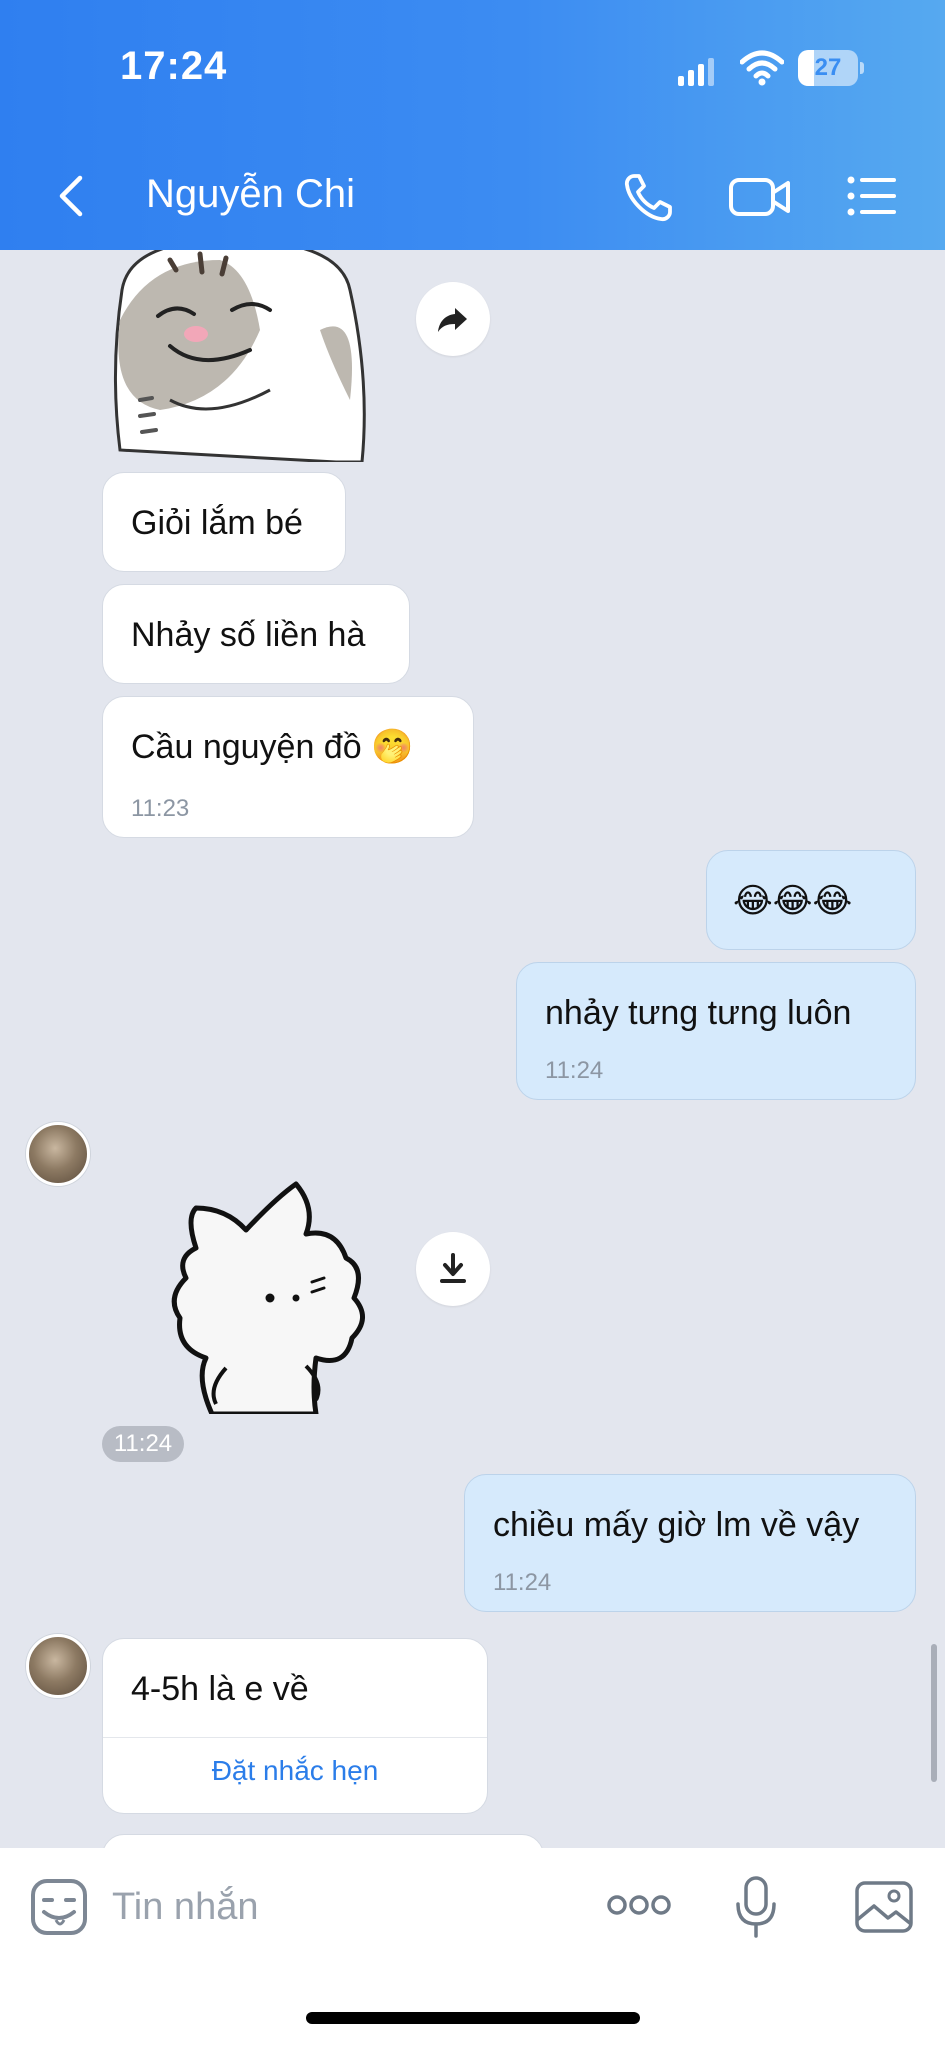 The image size is (945, 2048). What do you see at coordinates (72, 196) in the screenshot?
I see `back-chevron-icon` at bounding box center [72, 196].